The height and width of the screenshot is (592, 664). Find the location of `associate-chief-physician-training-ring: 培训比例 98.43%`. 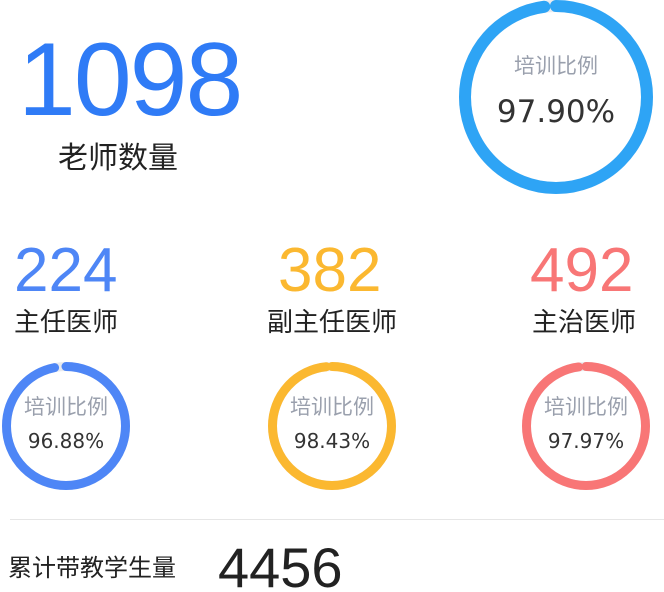

associate-chief-physician-training-ring: 培训比例 98.43% is located at coordinates (332, 426).